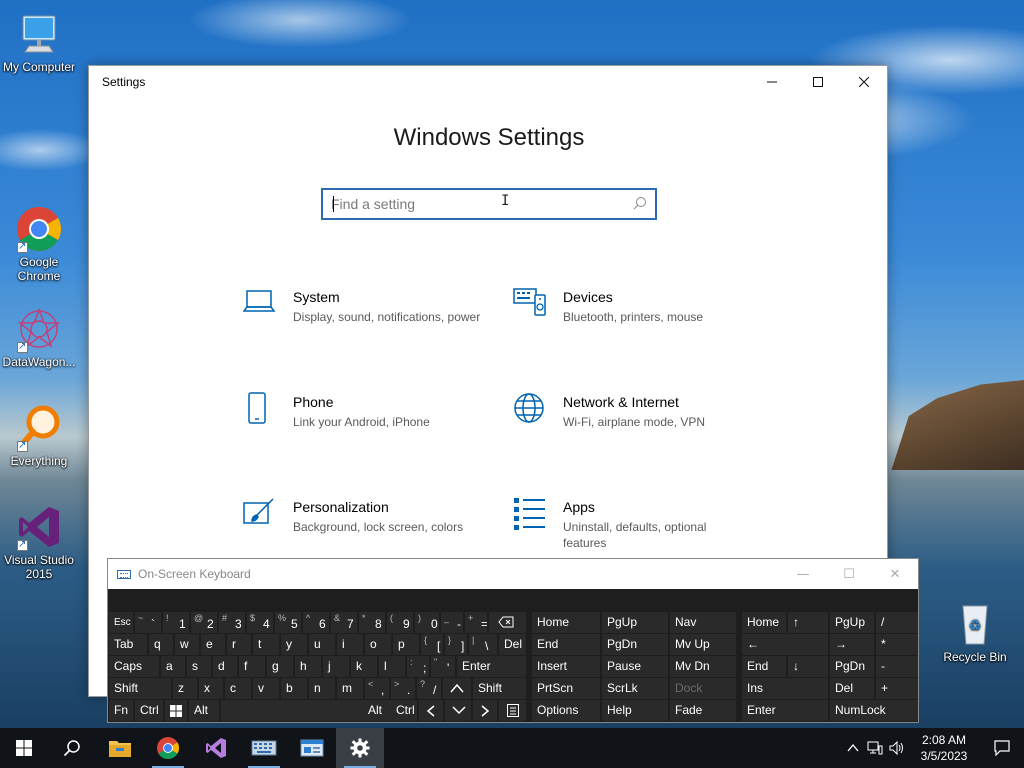  I want to click on key-ctrl-right: Ctrl, so click(404, 710).